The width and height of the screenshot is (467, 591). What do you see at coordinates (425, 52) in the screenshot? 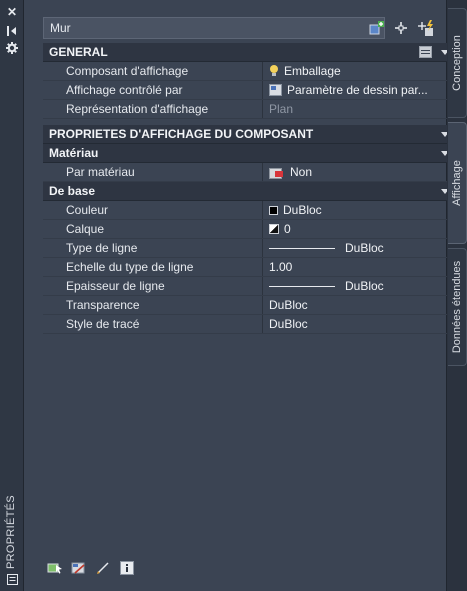
I see `quick-properties-icon` at bounding box center [425, 52].